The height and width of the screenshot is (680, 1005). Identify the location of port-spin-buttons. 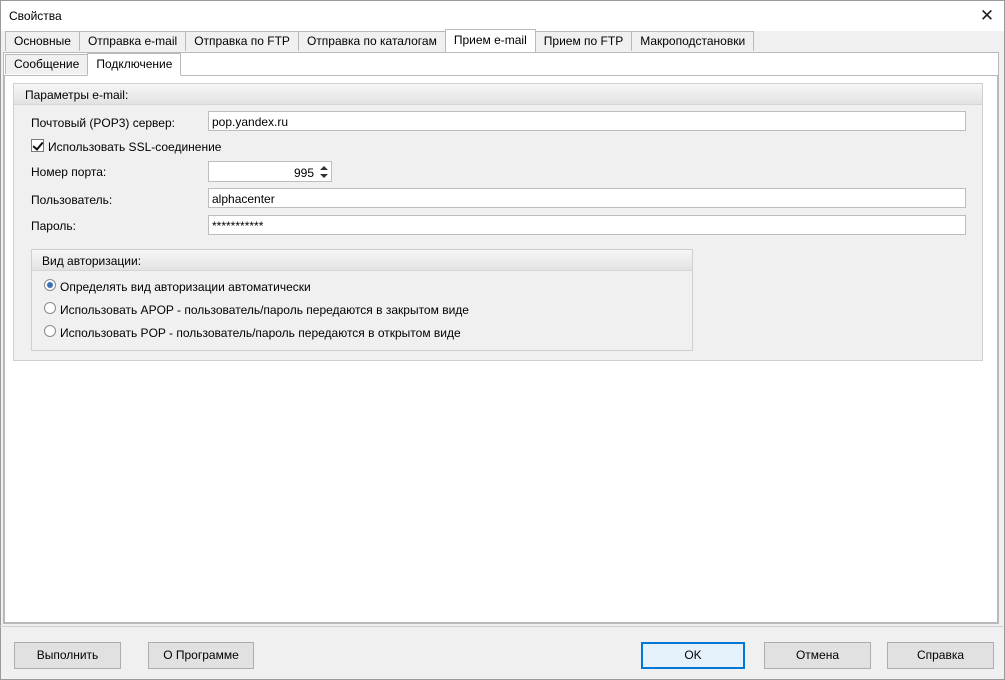
(324, 171).